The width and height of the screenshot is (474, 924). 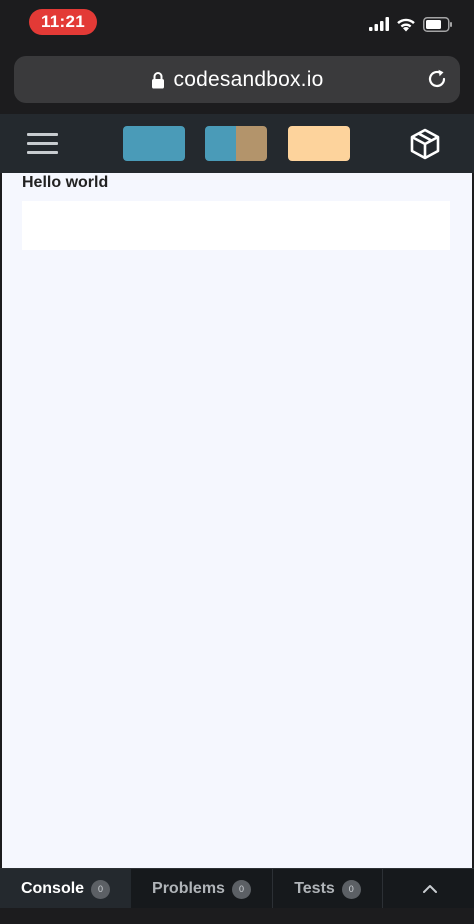 What do you see at coordinates (248, 79) in the screenshot?
I see `url-text: codesandbox.io` at bounding box center [248, 79].